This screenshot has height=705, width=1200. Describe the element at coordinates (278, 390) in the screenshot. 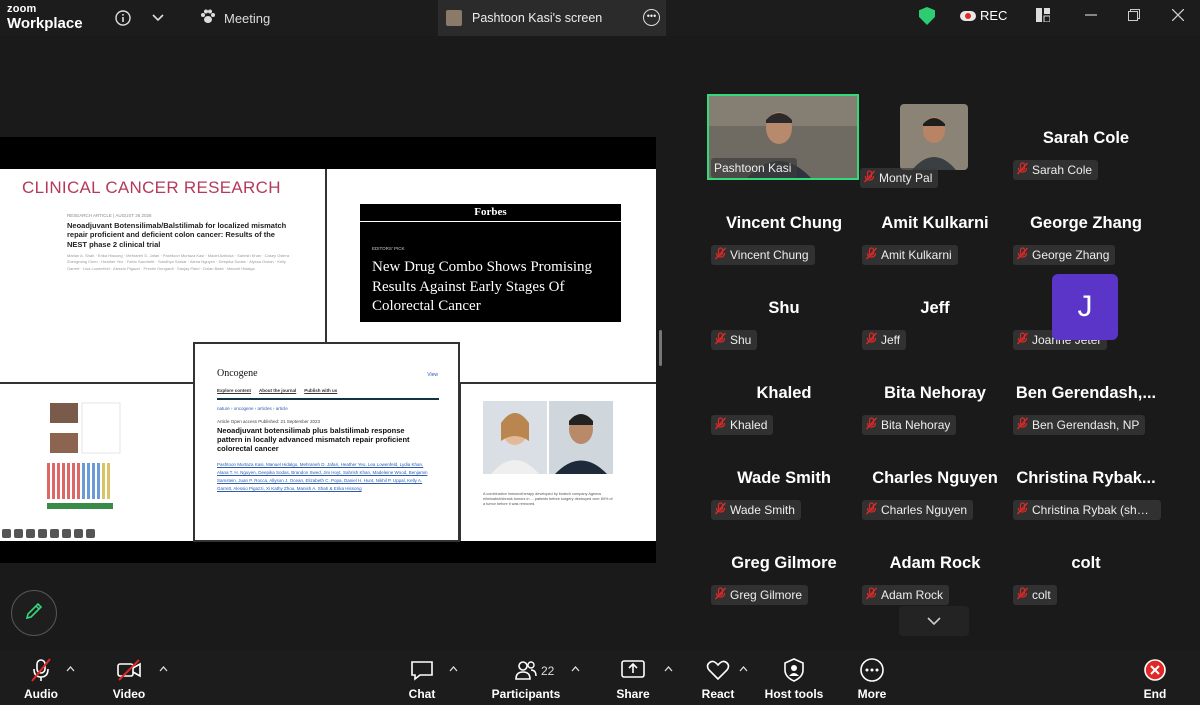

I see `oncogene-nav-item: About the journal` at that location.